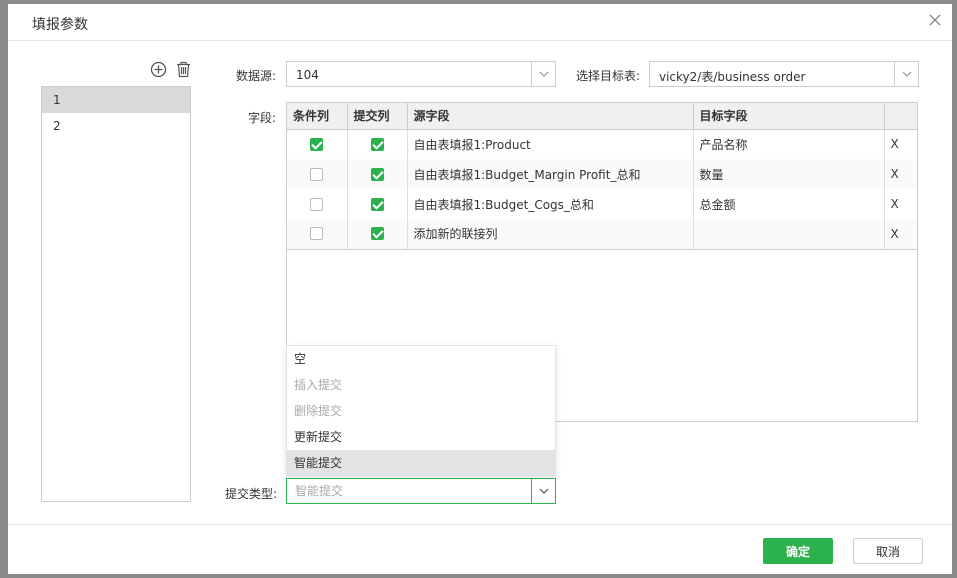 The image size is (957, 578). I want to click on cancel-button: 取消, so click(888, 551).